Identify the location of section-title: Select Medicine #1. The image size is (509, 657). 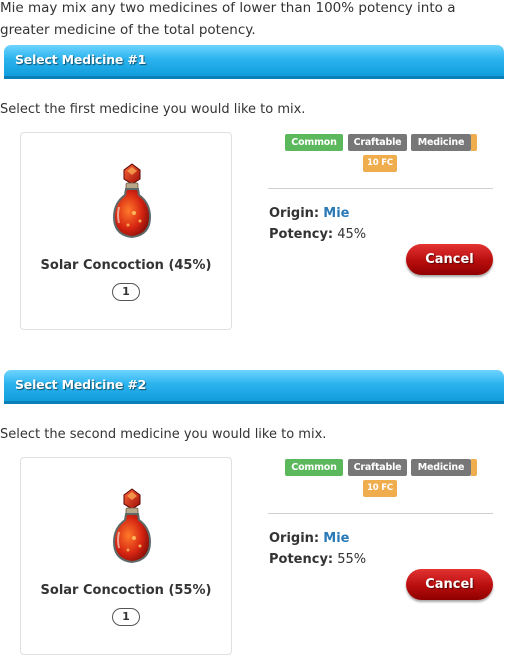
(81, 59).